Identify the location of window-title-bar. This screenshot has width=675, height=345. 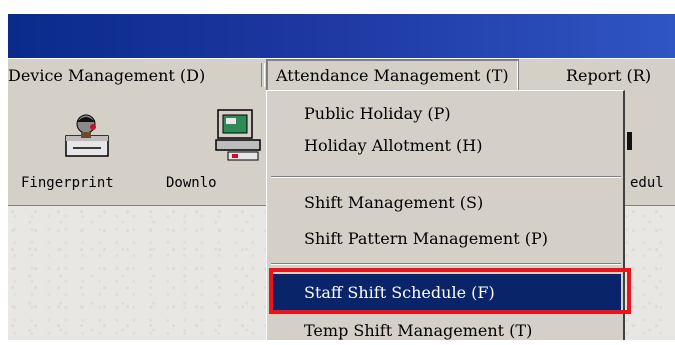
(341, 36).